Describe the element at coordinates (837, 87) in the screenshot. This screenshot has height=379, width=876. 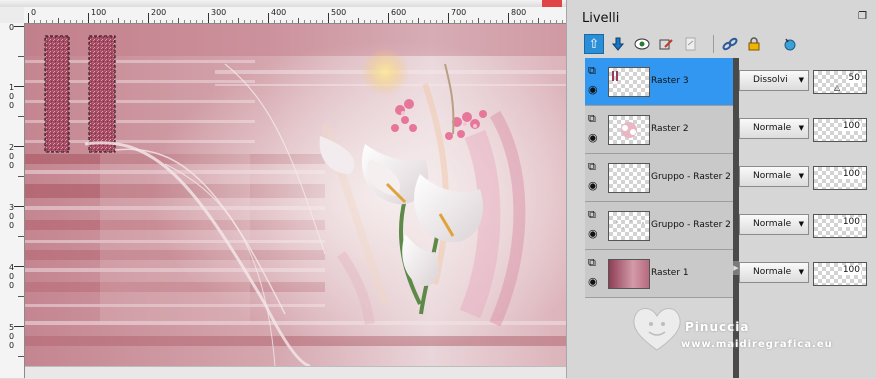
I see `opacity-slider-marker-icon: △` at that location.